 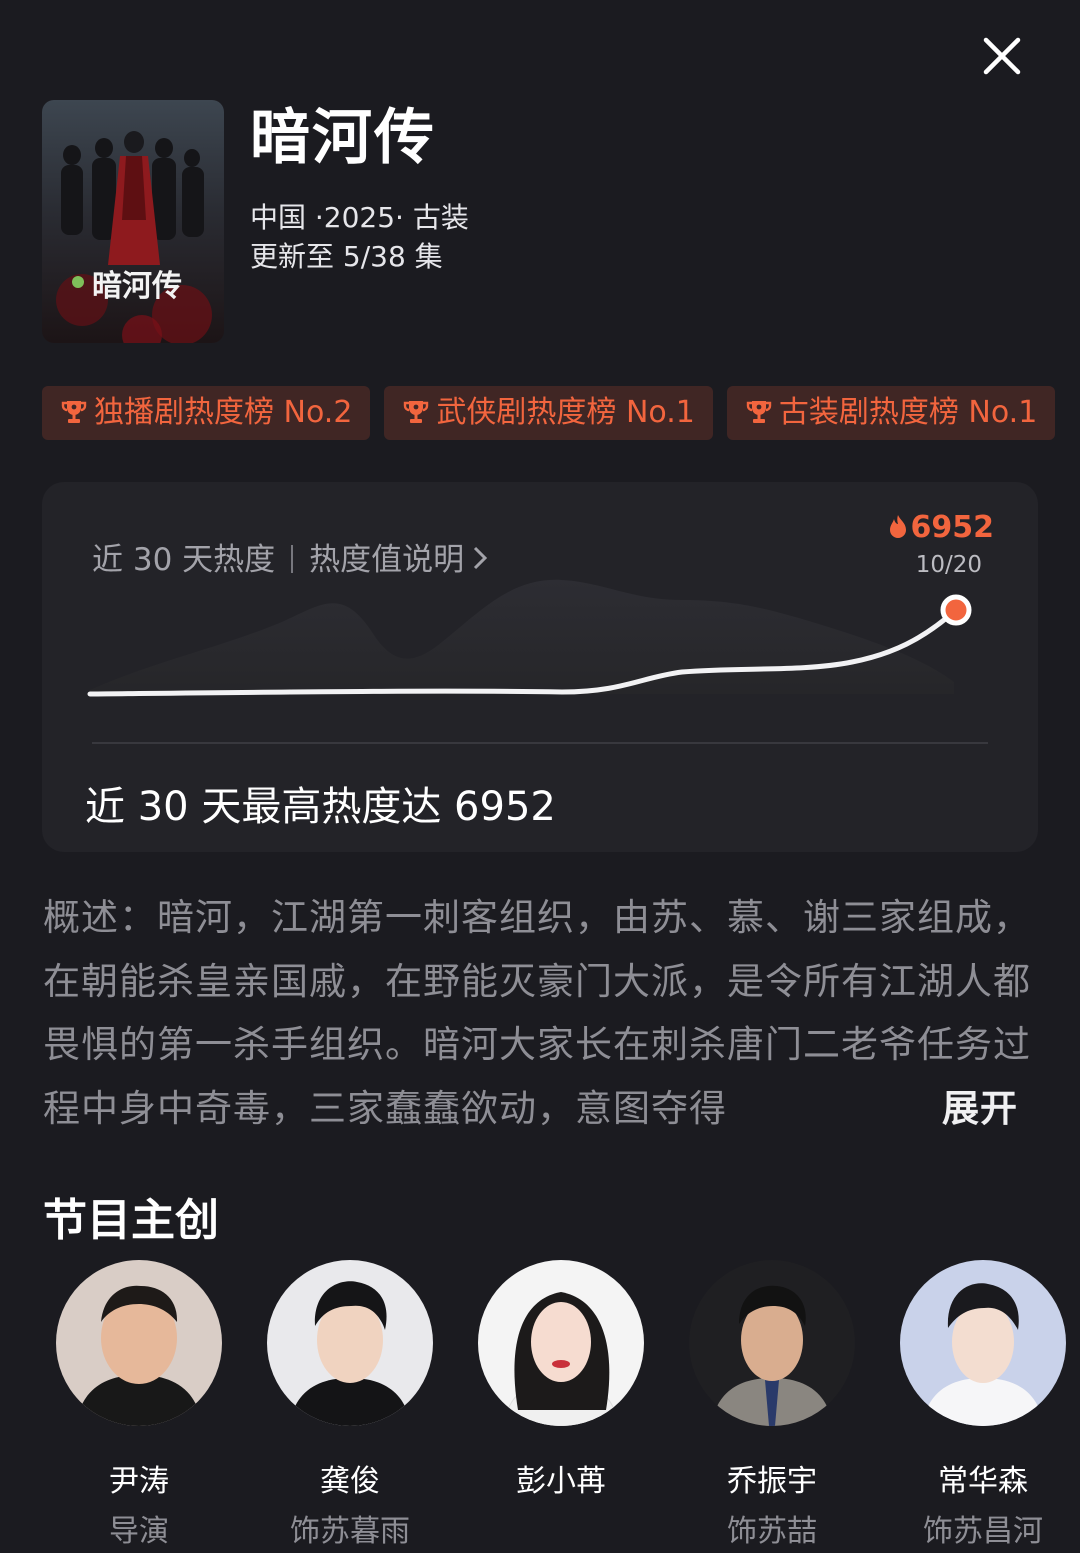 I want to click on creator-role: 导演, so click(x=139, y=1531).